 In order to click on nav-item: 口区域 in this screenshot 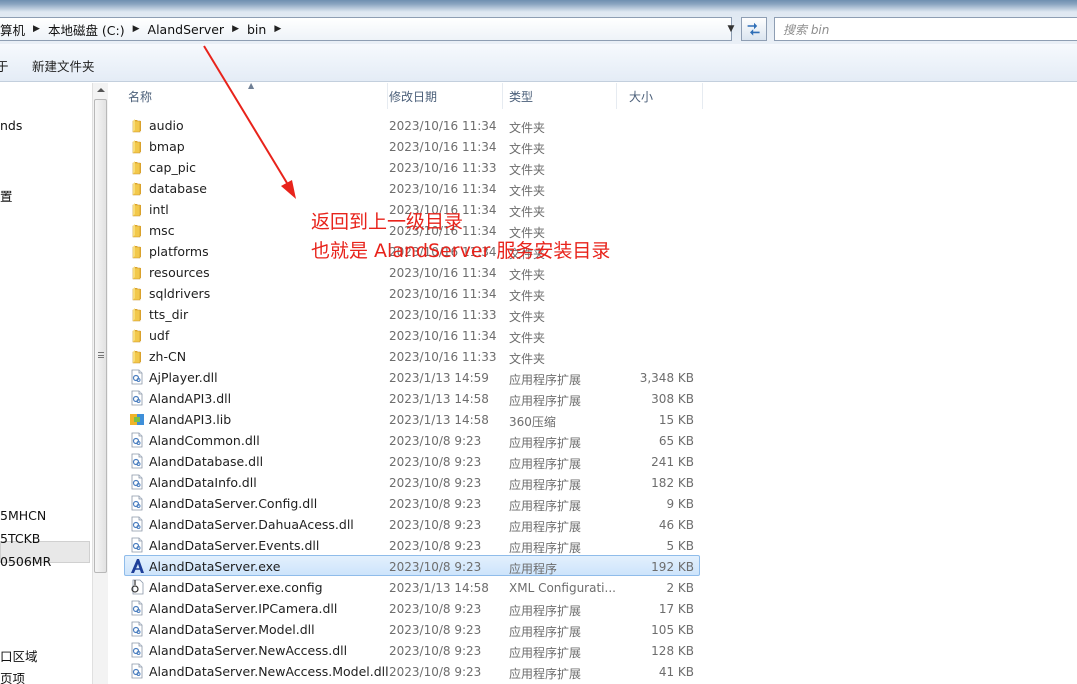, I will do `click(19, 655)`.